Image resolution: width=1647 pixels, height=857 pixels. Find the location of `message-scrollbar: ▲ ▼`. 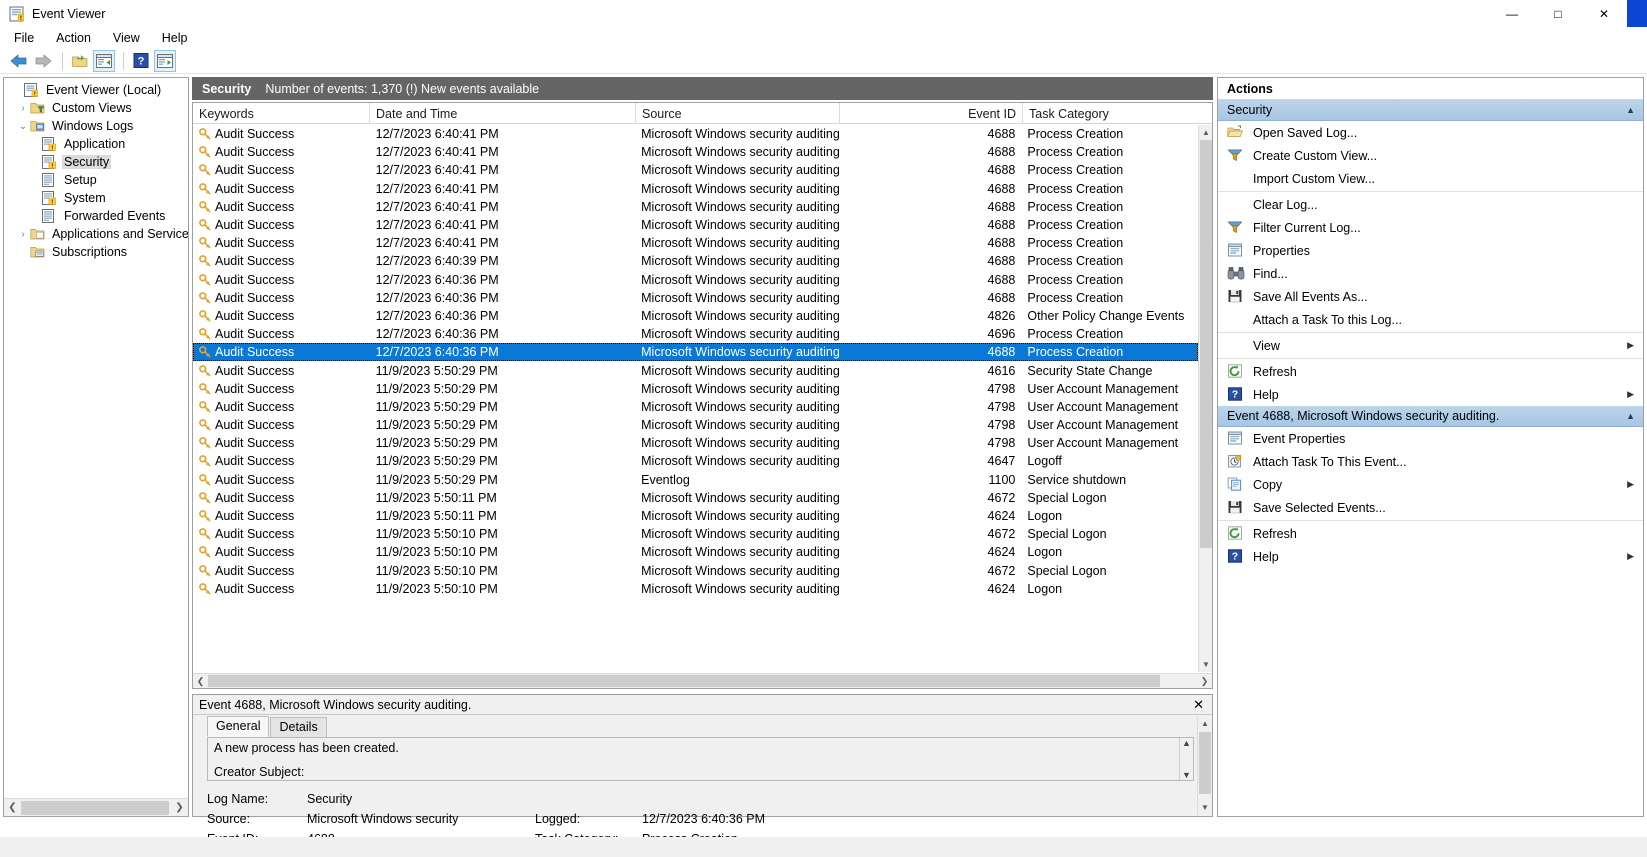

message-scrollbar: ▲ ▼ is located at coordinates (1186, 759).